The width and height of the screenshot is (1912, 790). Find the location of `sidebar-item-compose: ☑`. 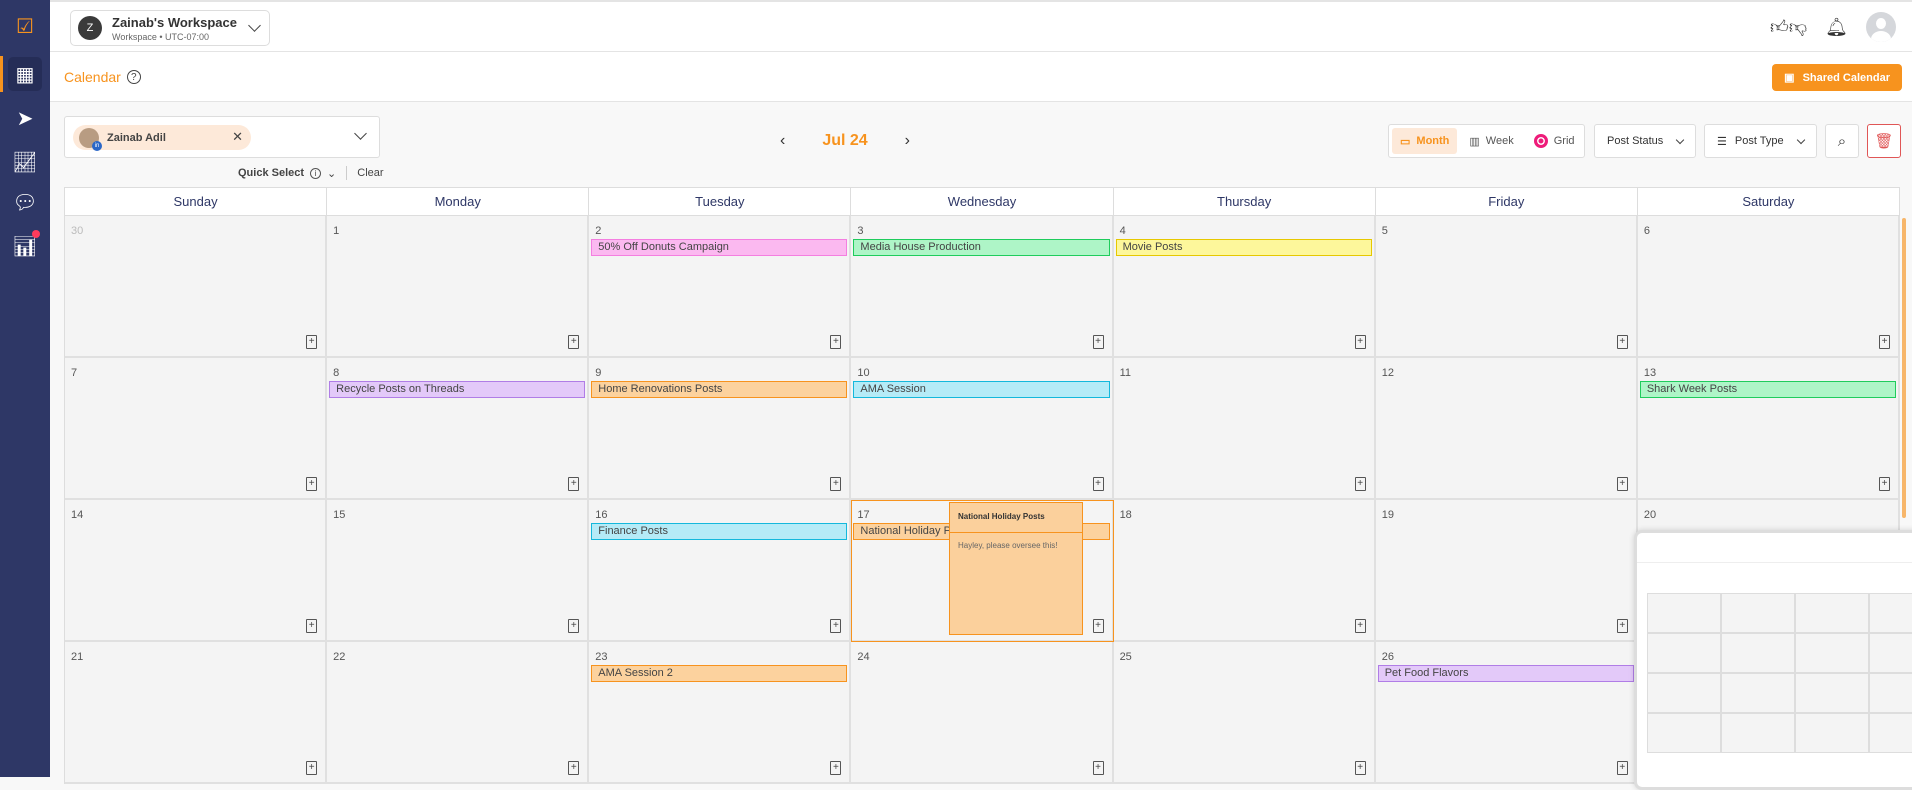

sidebar-item-compose: ☑ is located at coordinates (25, 26).